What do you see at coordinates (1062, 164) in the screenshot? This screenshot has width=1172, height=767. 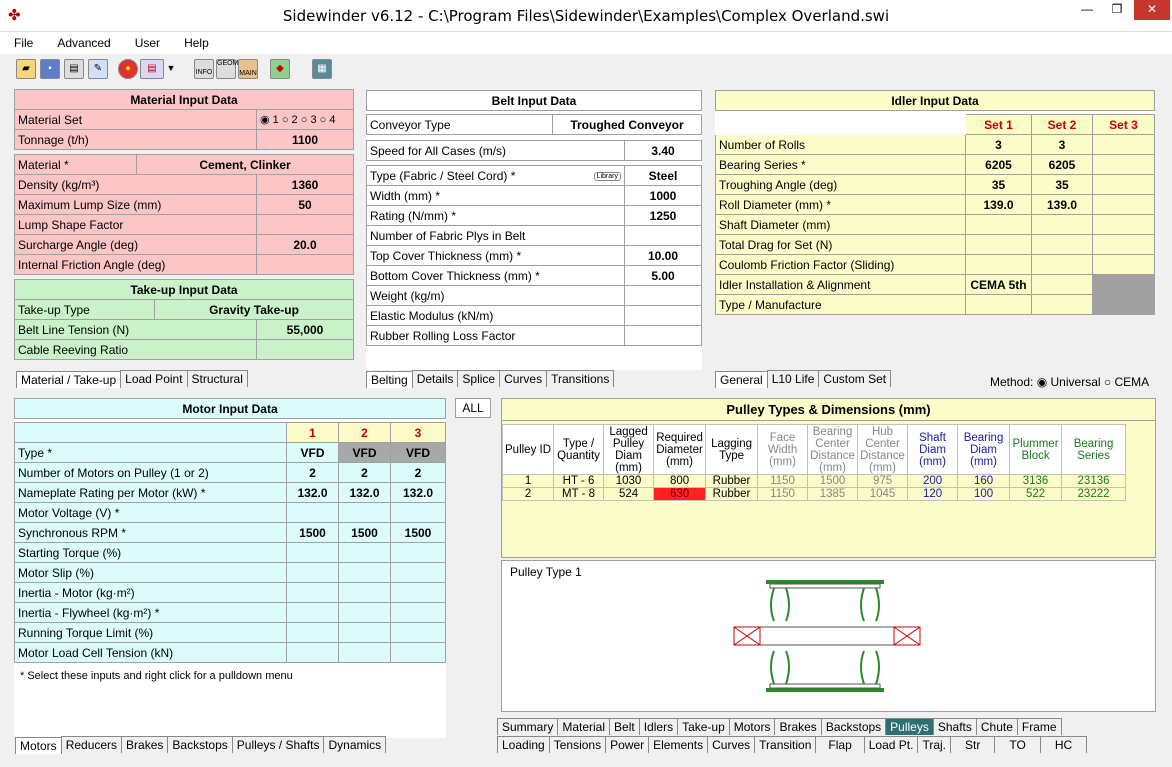 I see `idler-cell: 6205` at bounding box center [1062, 164].